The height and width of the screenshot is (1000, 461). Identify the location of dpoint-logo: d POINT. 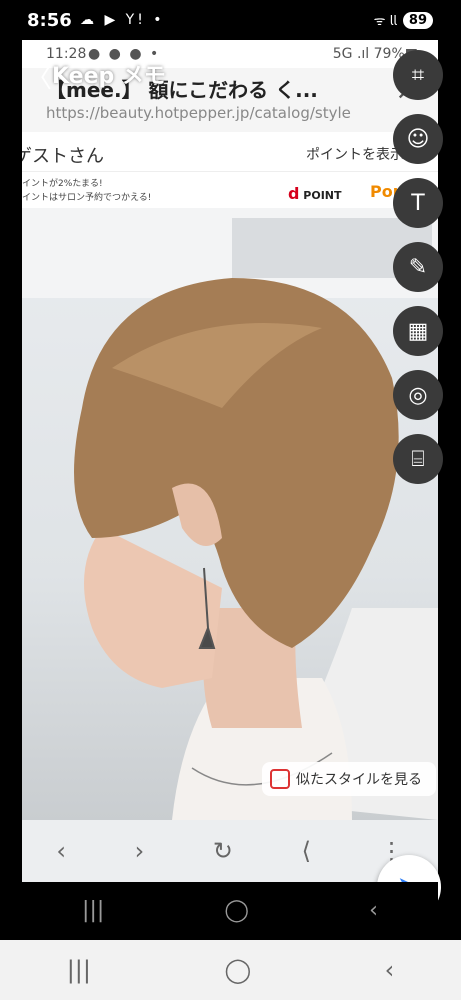
(315, 193).